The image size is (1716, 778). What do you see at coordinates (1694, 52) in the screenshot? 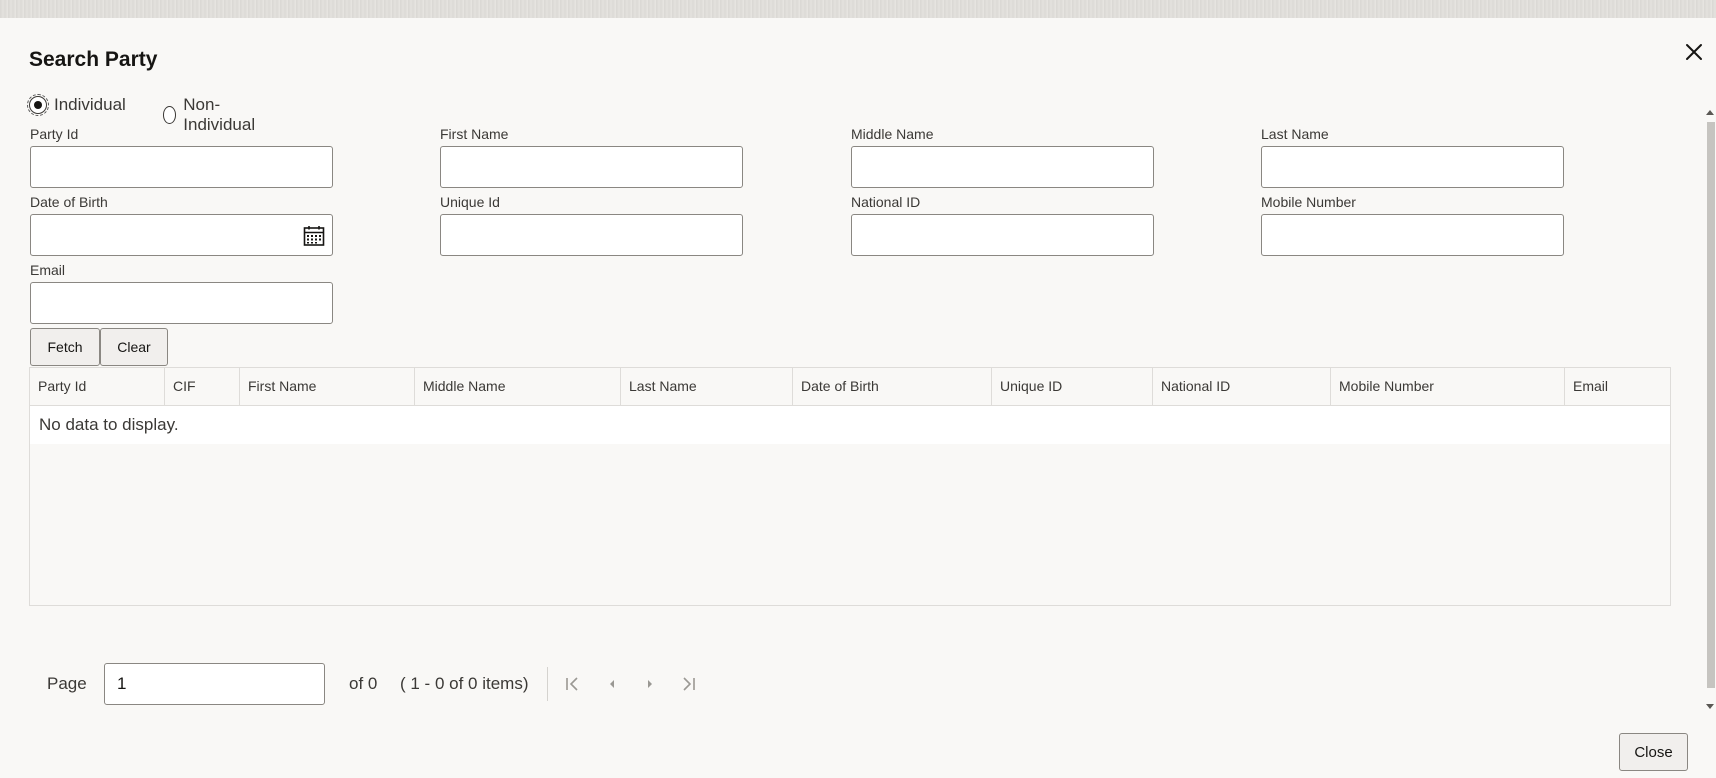
I see `close-icon` at bounding box center [1694, 52].